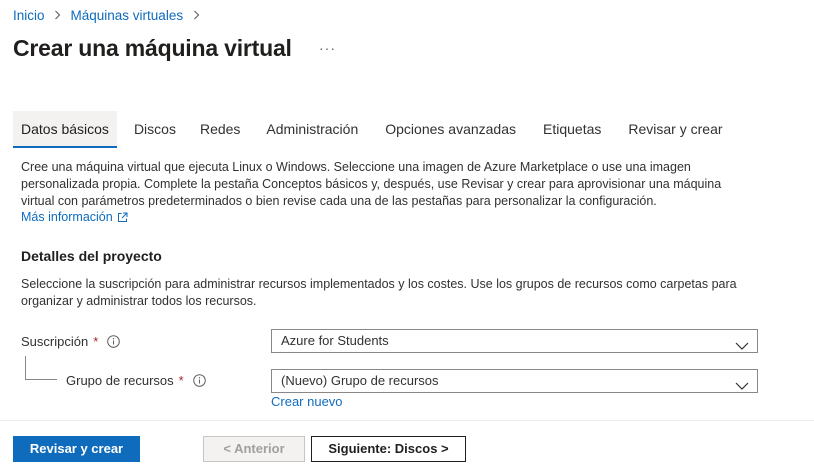  What do you see at coordinates (91, 256) in the screenshot?
I see `section-title-project-details: Detalles del proyecto` at bounding box center [91, 256].